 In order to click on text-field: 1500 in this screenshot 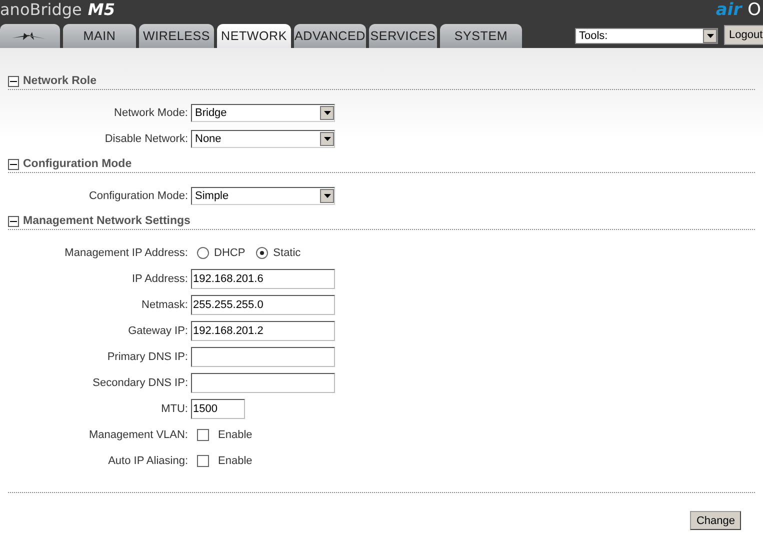, I will do `click(218, 409)`.